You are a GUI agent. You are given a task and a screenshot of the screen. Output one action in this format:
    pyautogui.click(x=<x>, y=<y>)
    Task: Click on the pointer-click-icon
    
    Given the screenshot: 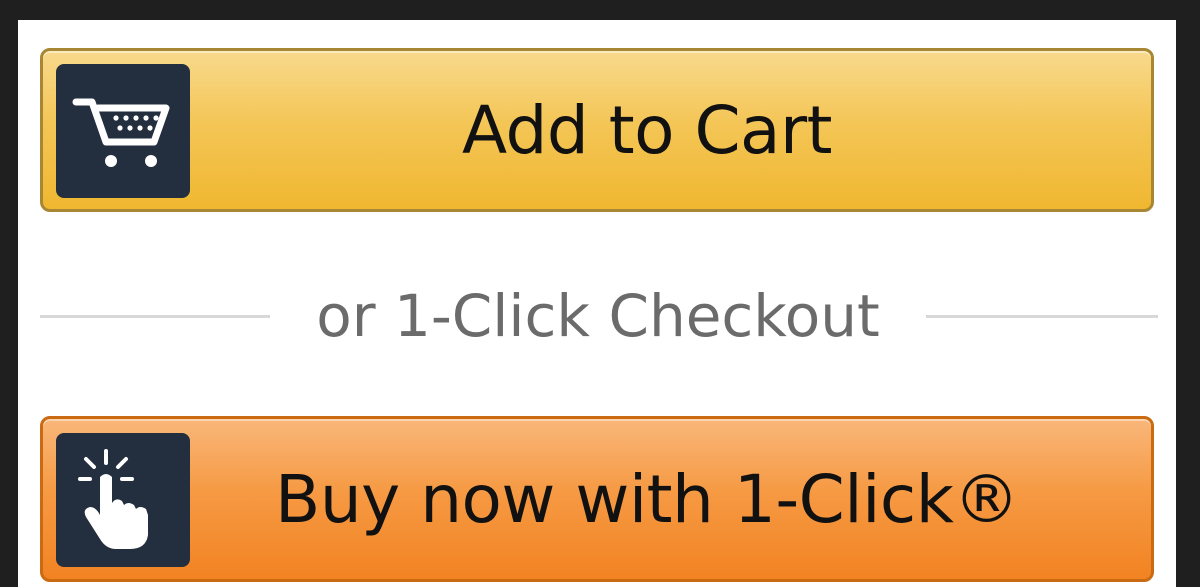 What is the action you would take?
    pyautogui.click(x=123, y=500)
    